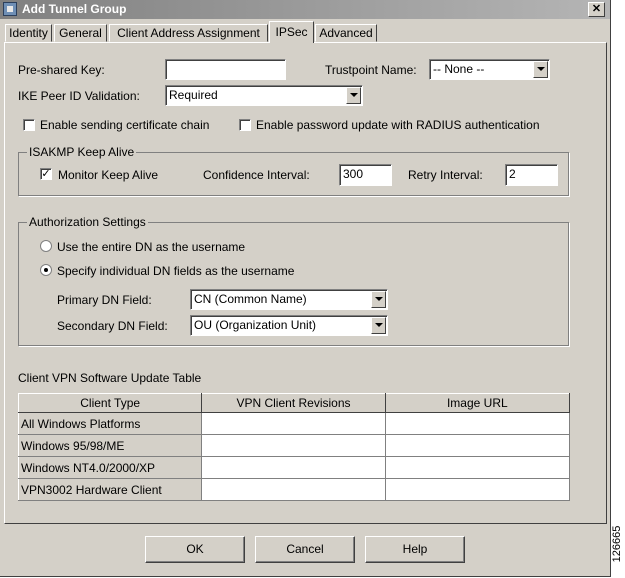 The image size is (625, 578). What do you see at coordinates (28, 33) in the screenshot?
I see `tab-identity: Identity` at bounding box center [28, 33].